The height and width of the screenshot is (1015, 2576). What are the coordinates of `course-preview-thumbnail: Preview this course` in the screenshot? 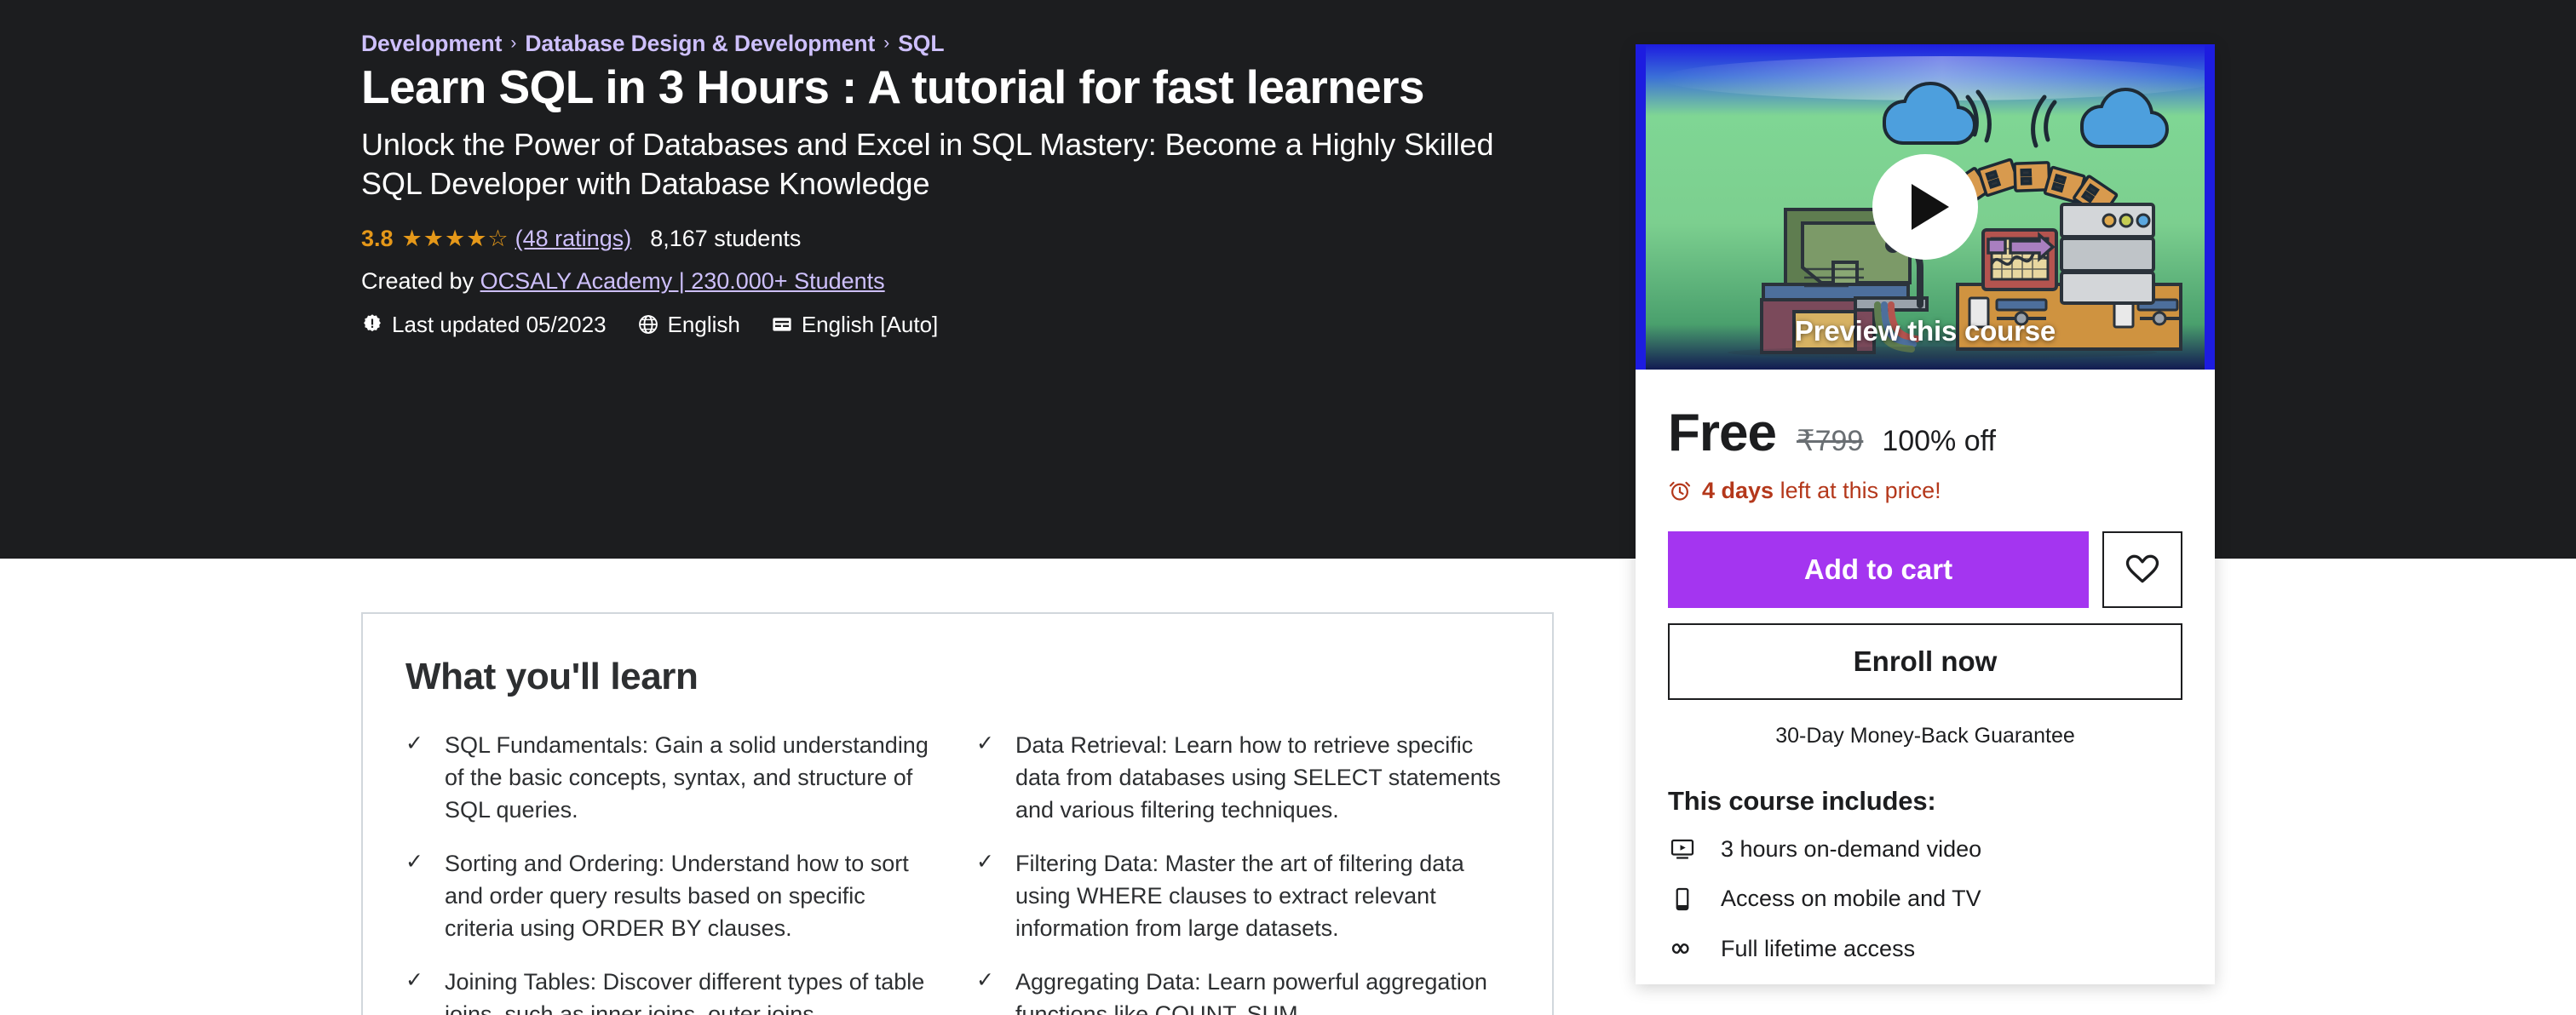 It's located at (1926, 207).